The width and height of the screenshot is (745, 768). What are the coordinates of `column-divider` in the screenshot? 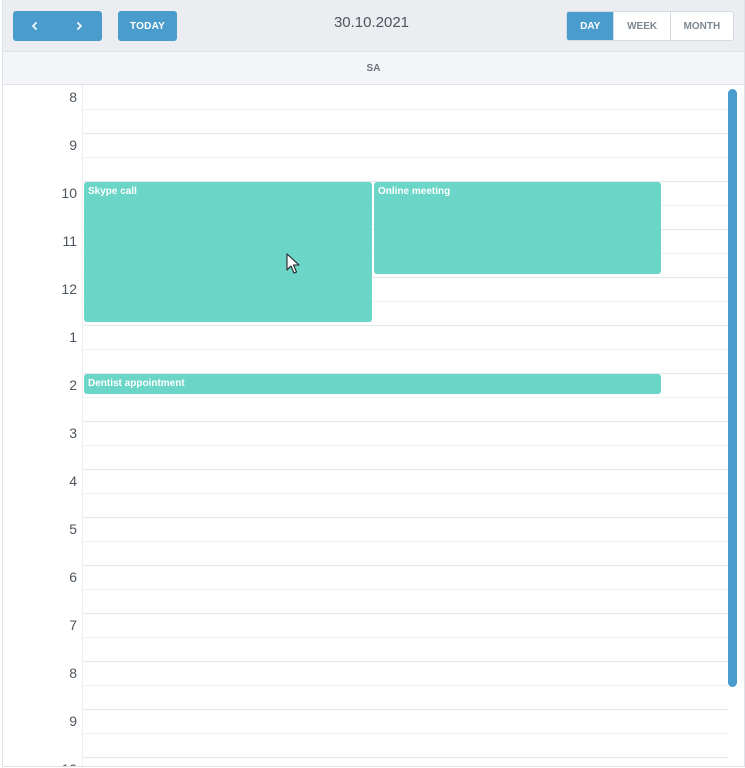 It's located at (82, 425).